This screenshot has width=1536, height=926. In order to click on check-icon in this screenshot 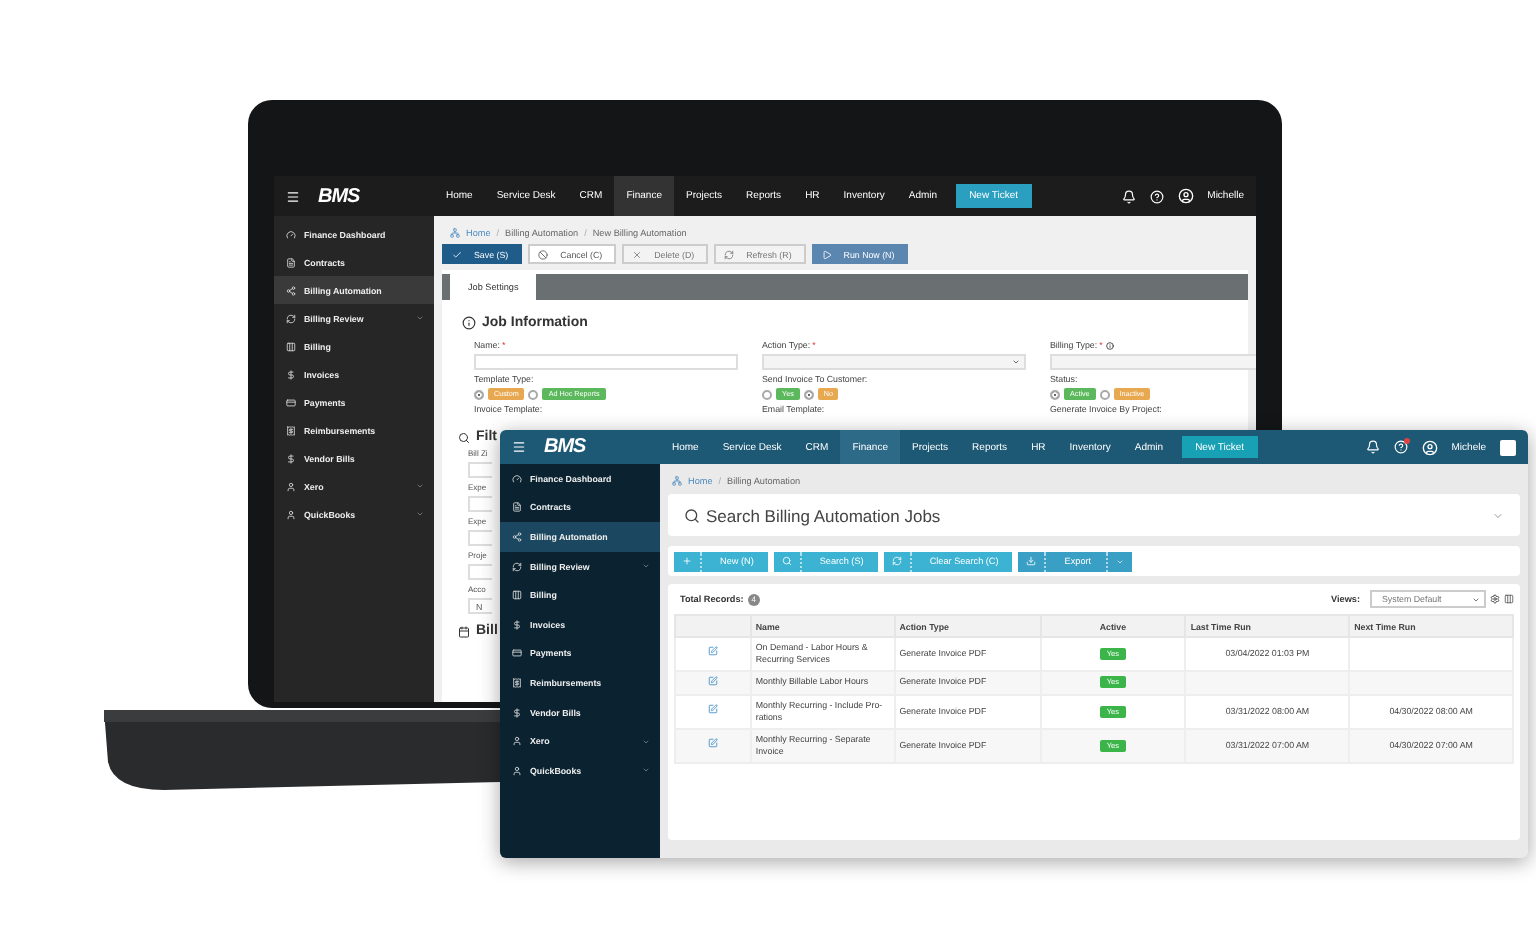, I will do `click(457, 254)`.